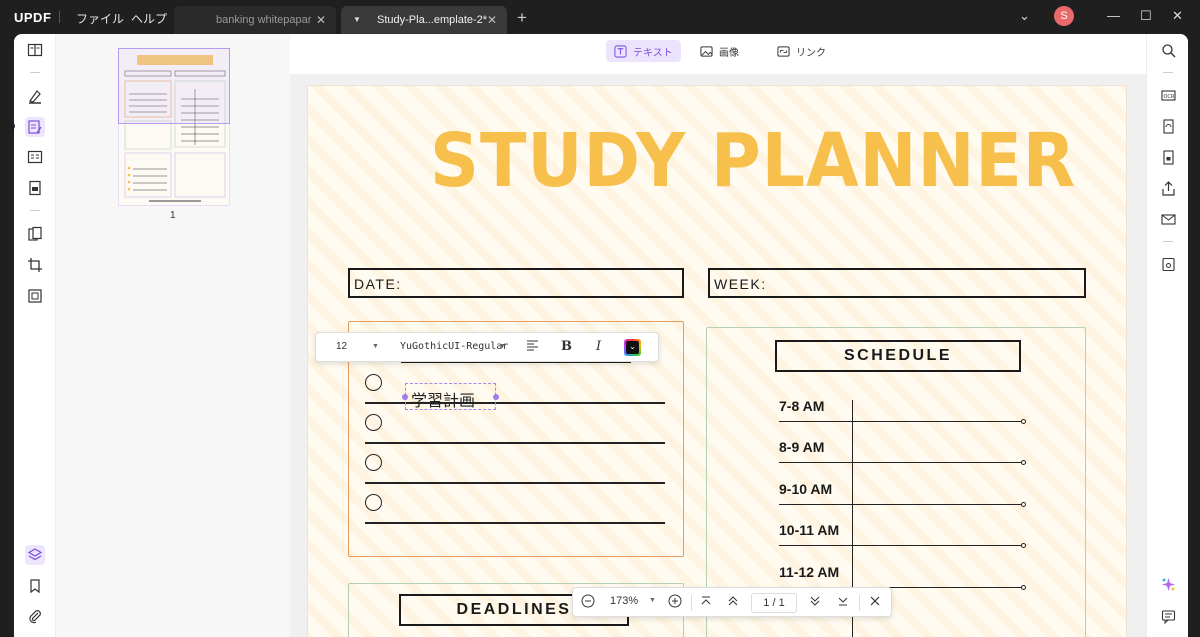  I want to click on text-color-button: ⌄, so click(632, 347).